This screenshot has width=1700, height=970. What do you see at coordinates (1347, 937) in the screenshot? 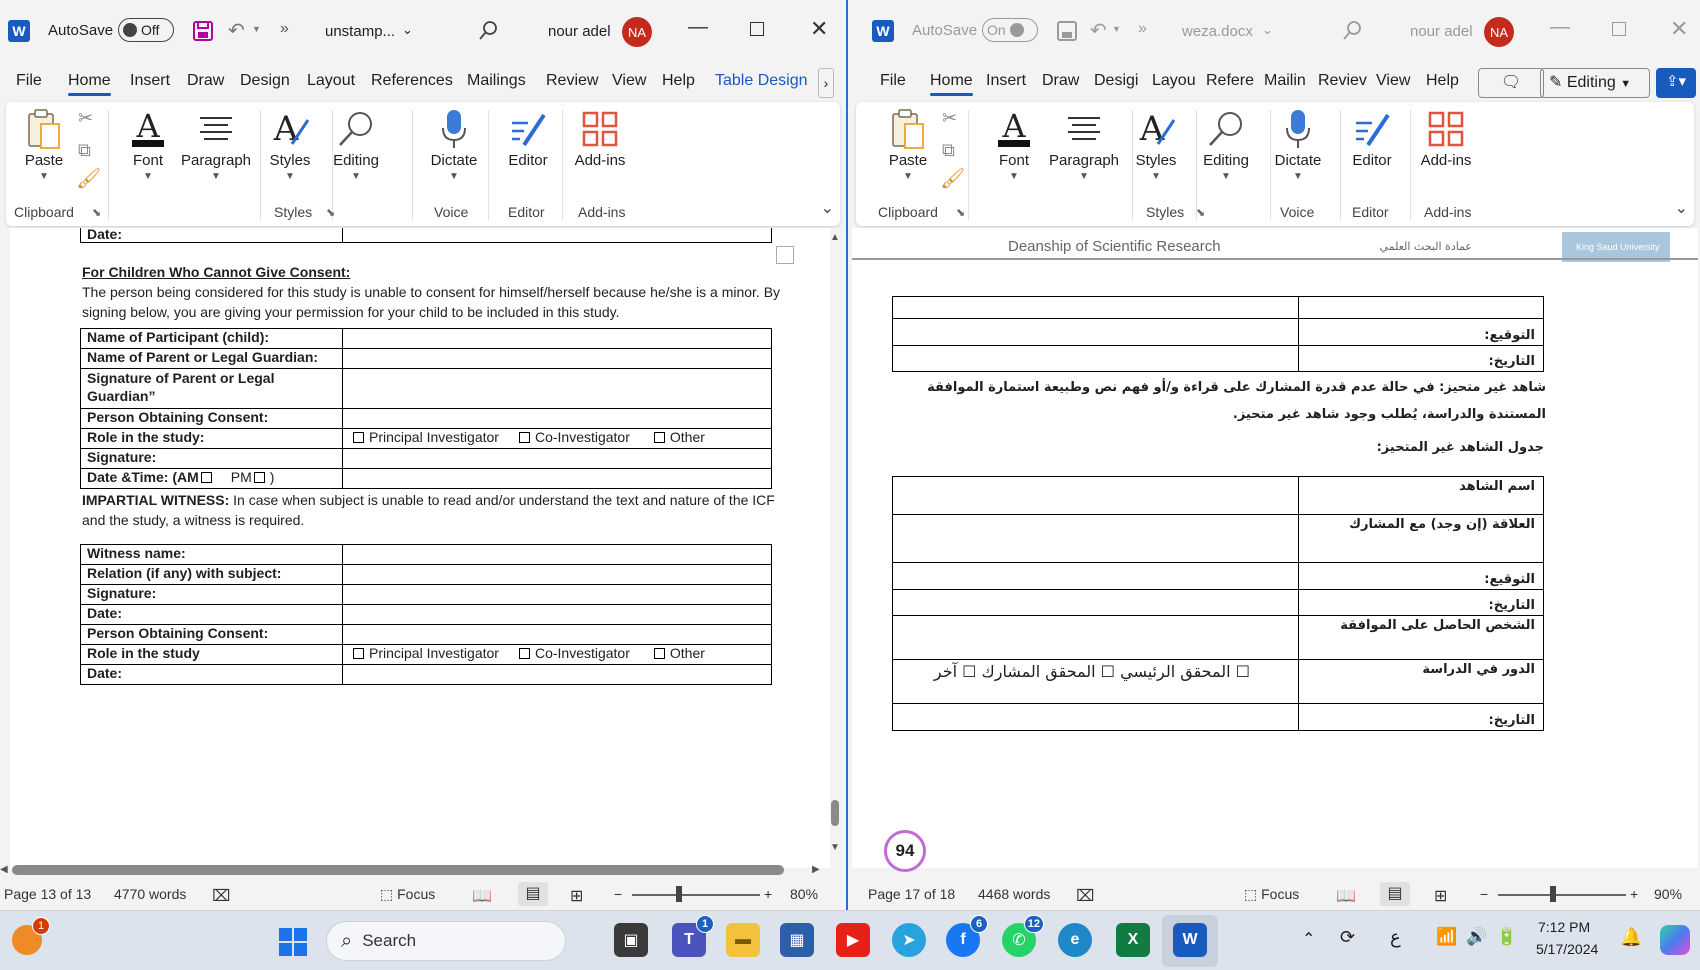
I see `sync-icon: ⟳` at bounding box center [1347, 937].